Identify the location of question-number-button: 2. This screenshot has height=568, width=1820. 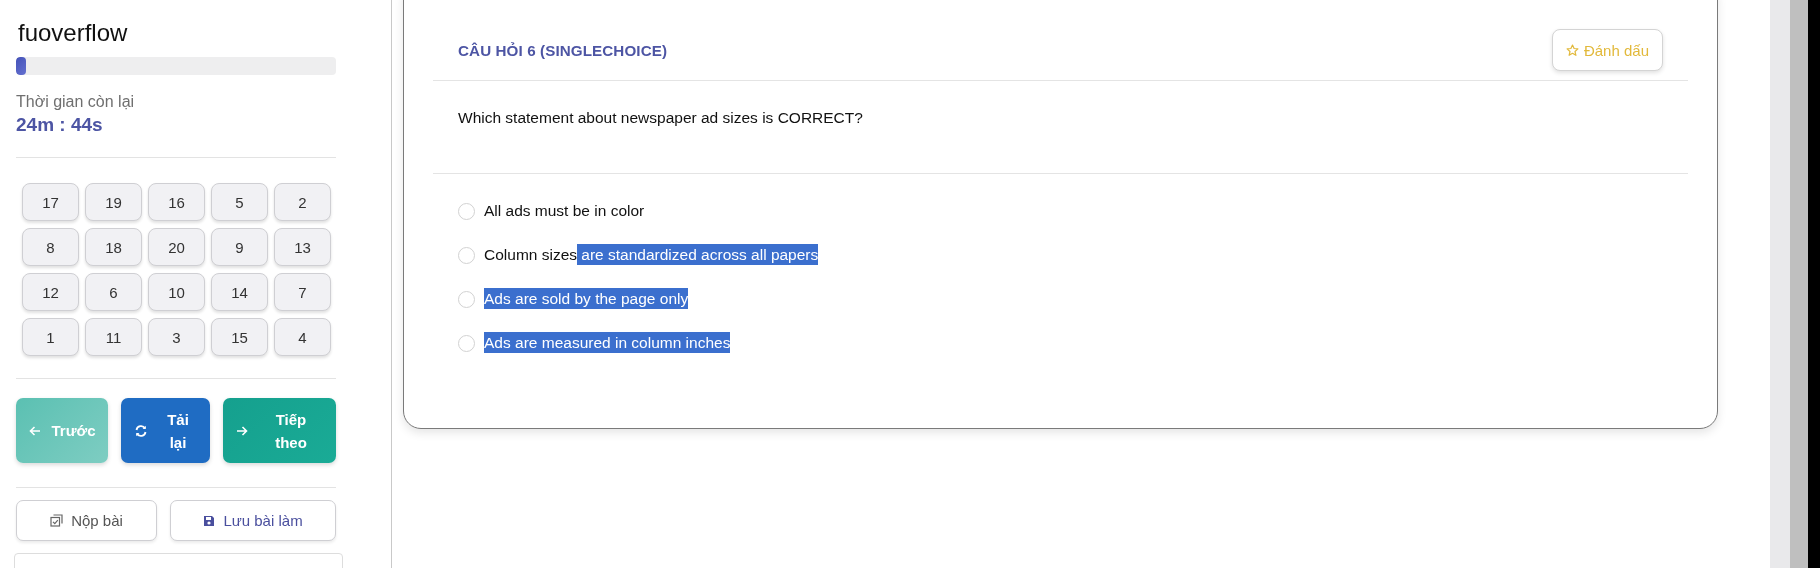
(302, 202).